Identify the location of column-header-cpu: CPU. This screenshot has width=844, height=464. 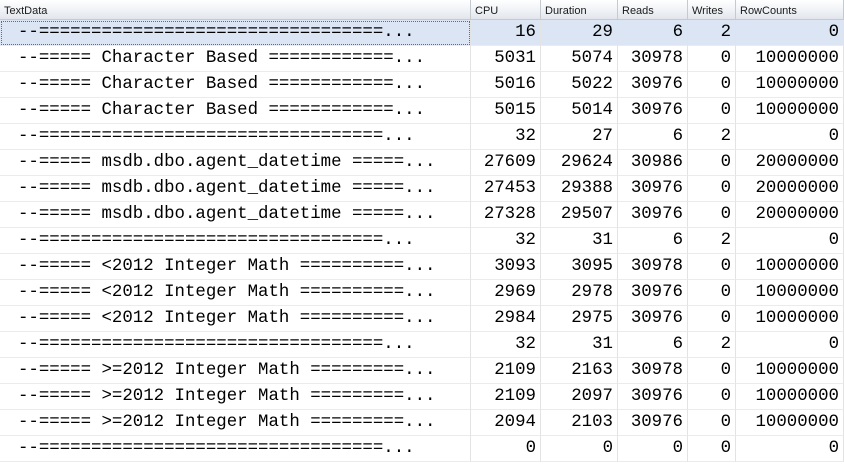
(506, 10).